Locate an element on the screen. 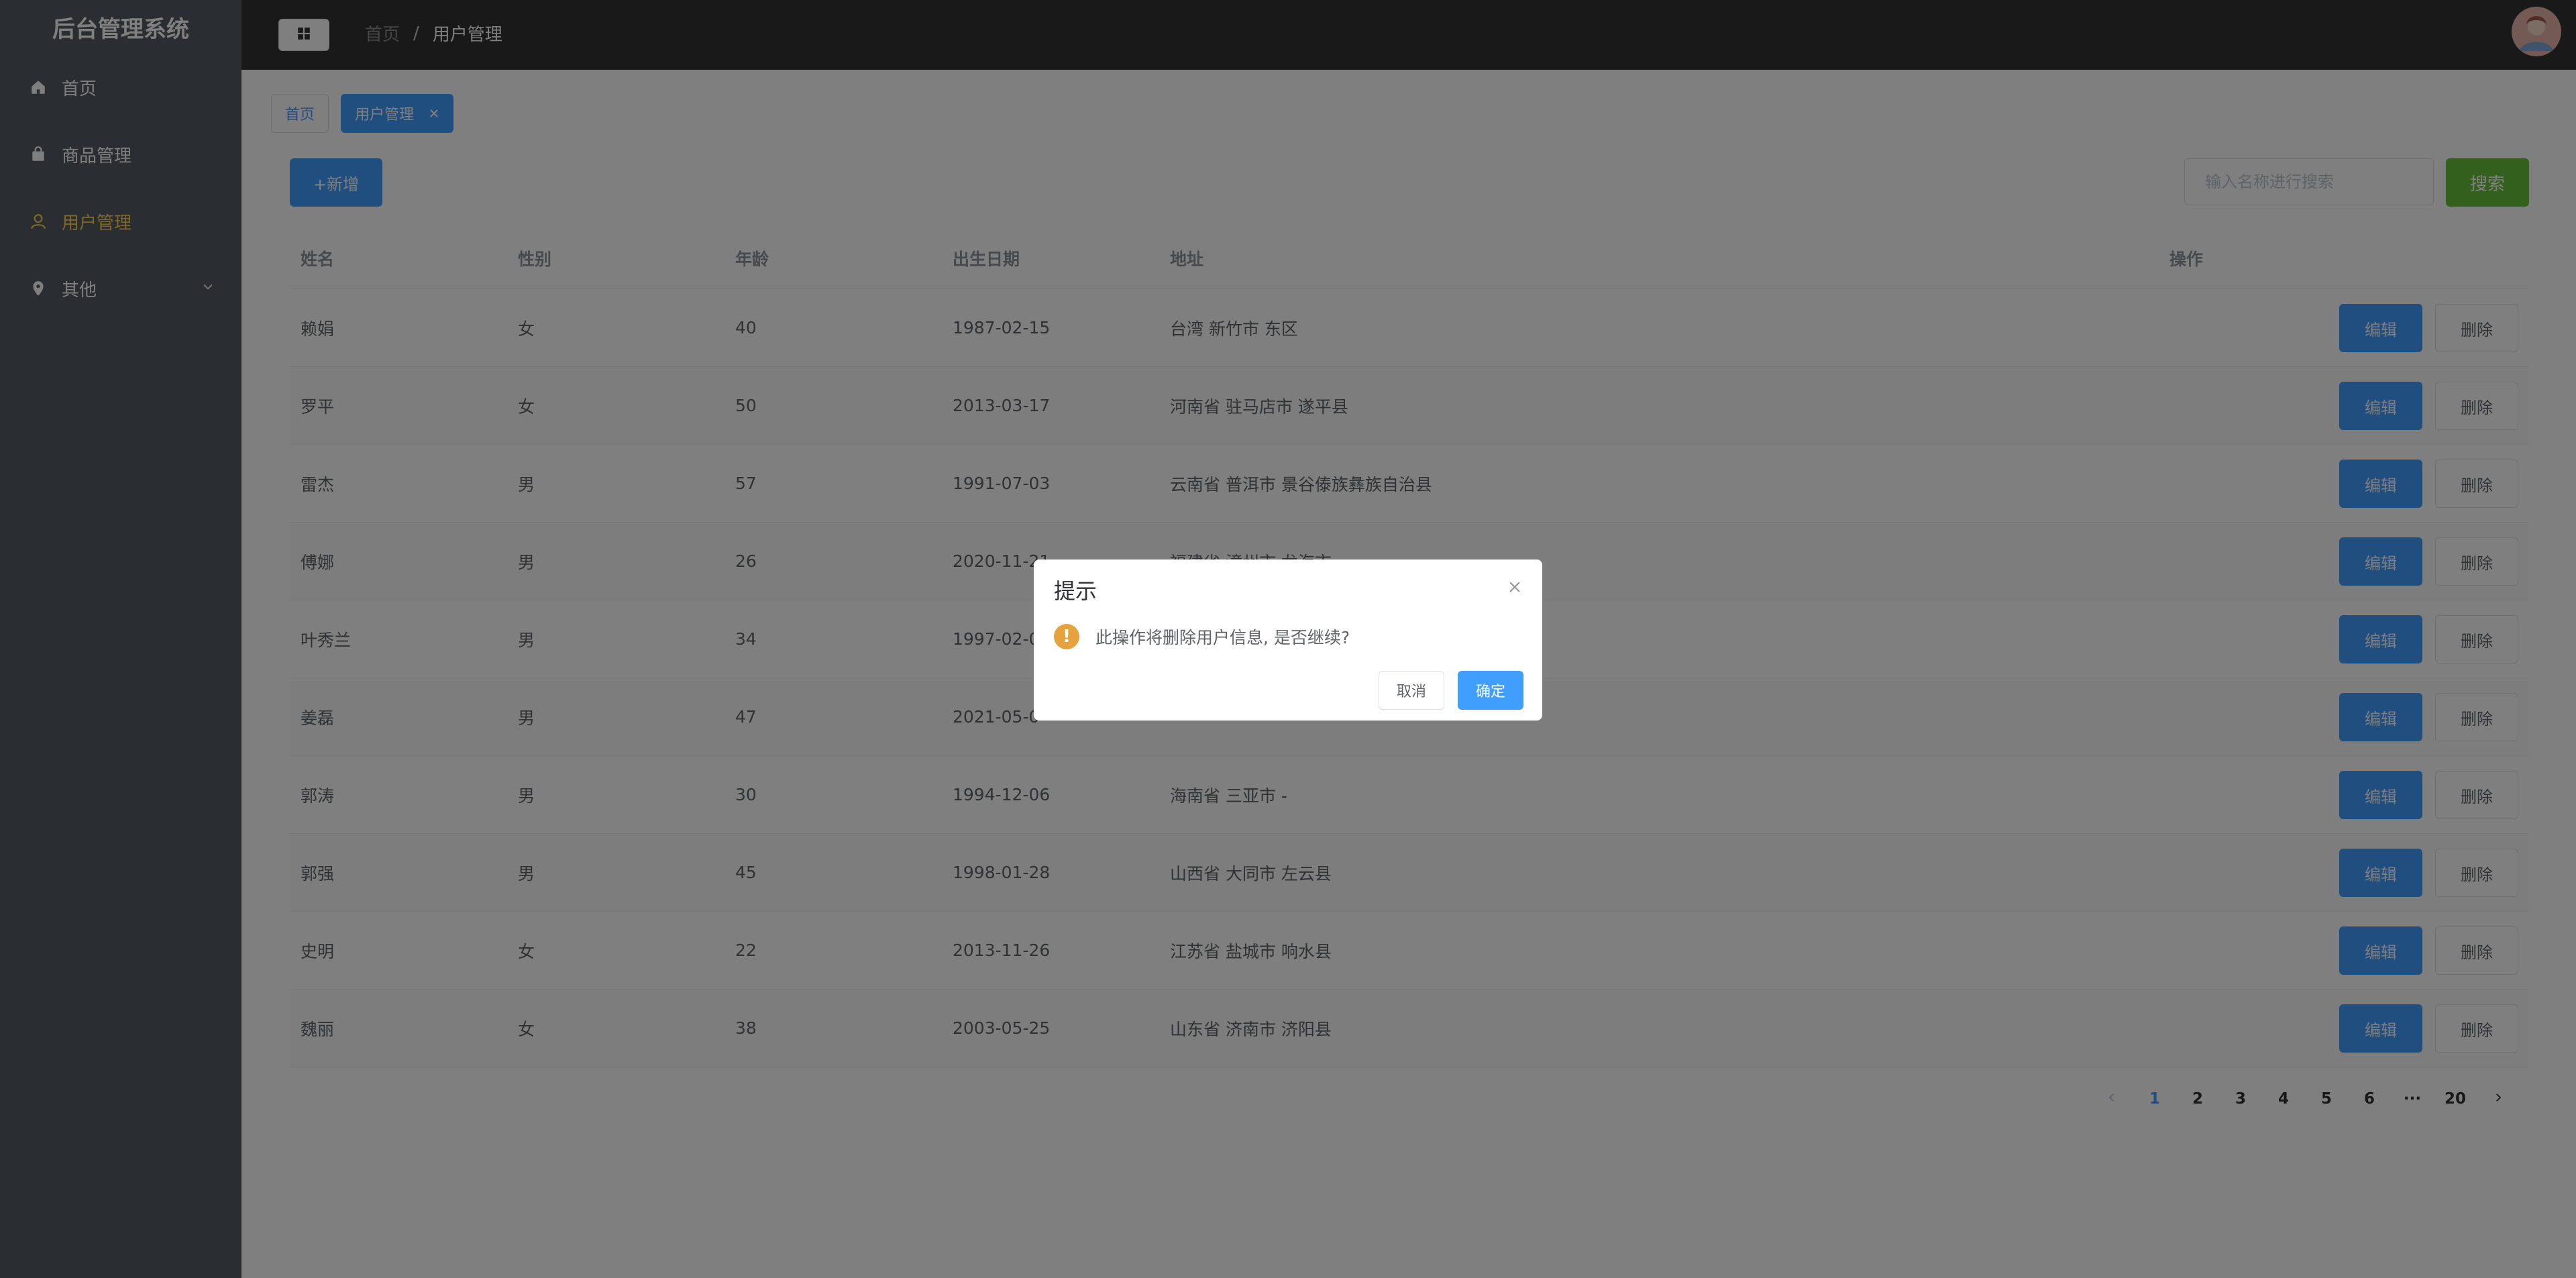 The height and width of the screenshot is (1278, 2576). confirm-button: 确定 is located at coordinates (1490, 690).